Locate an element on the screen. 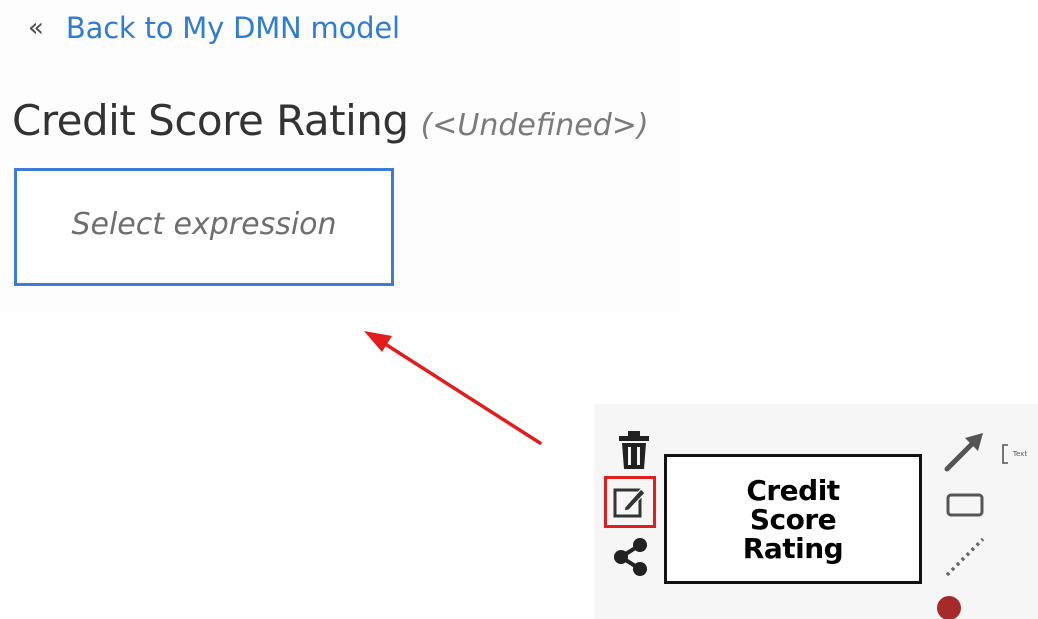 The height and width of the screenshot is (619, 1038). connector-arrow-icon is located at coordinates (963, 452).